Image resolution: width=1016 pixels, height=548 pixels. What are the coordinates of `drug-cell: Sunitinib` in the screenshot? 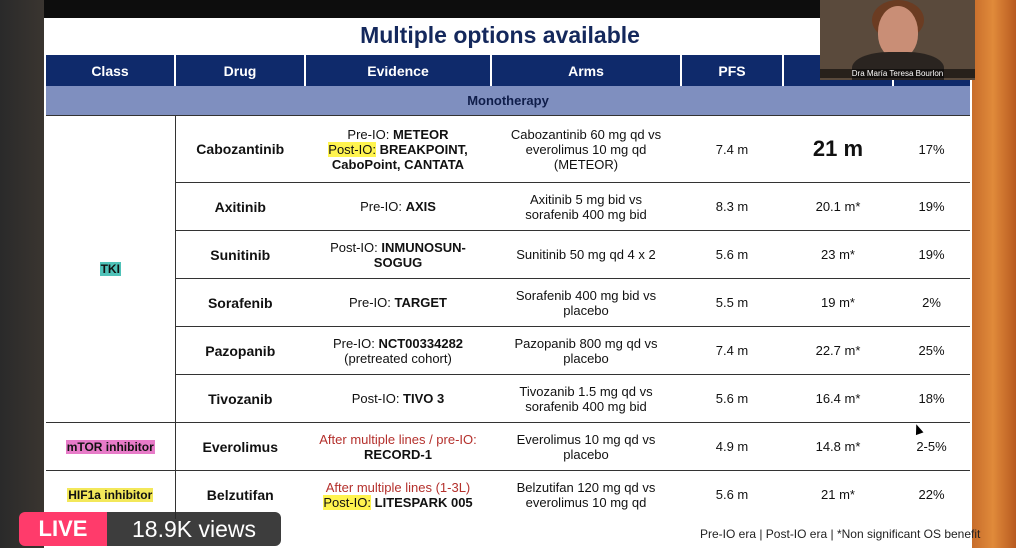 It's located at (240, 254).